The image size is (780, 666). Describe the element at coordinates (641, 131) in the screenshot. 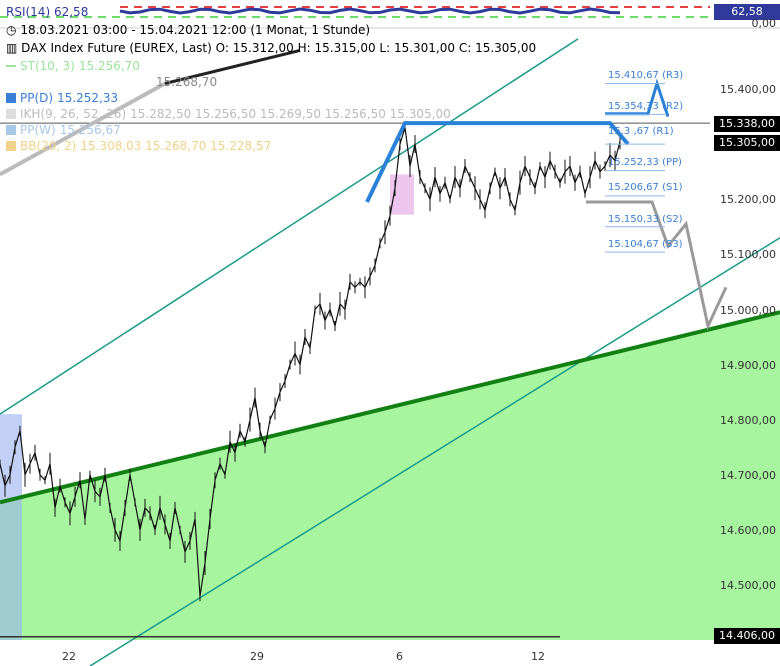

I see `pivot-r1: 15.3 ,67 (R1)` at that location.